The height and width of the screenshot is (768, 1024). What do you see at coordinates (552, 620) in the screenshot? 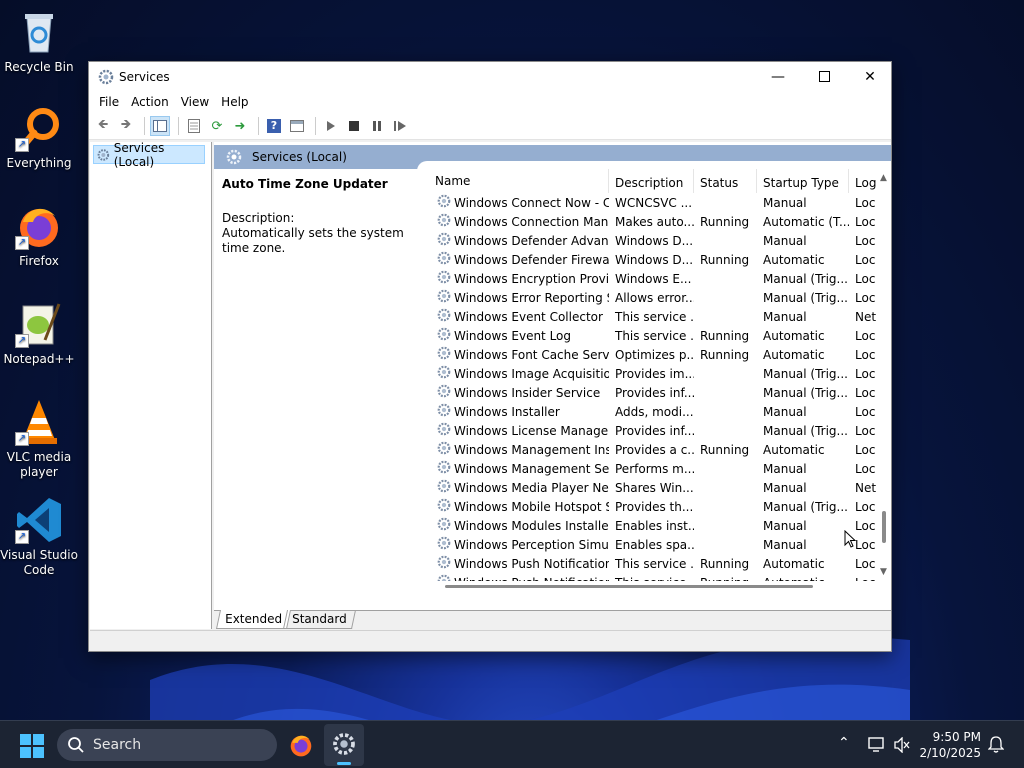
I see `view-tabs: Extended Standard` at bounding box center [552, 620].